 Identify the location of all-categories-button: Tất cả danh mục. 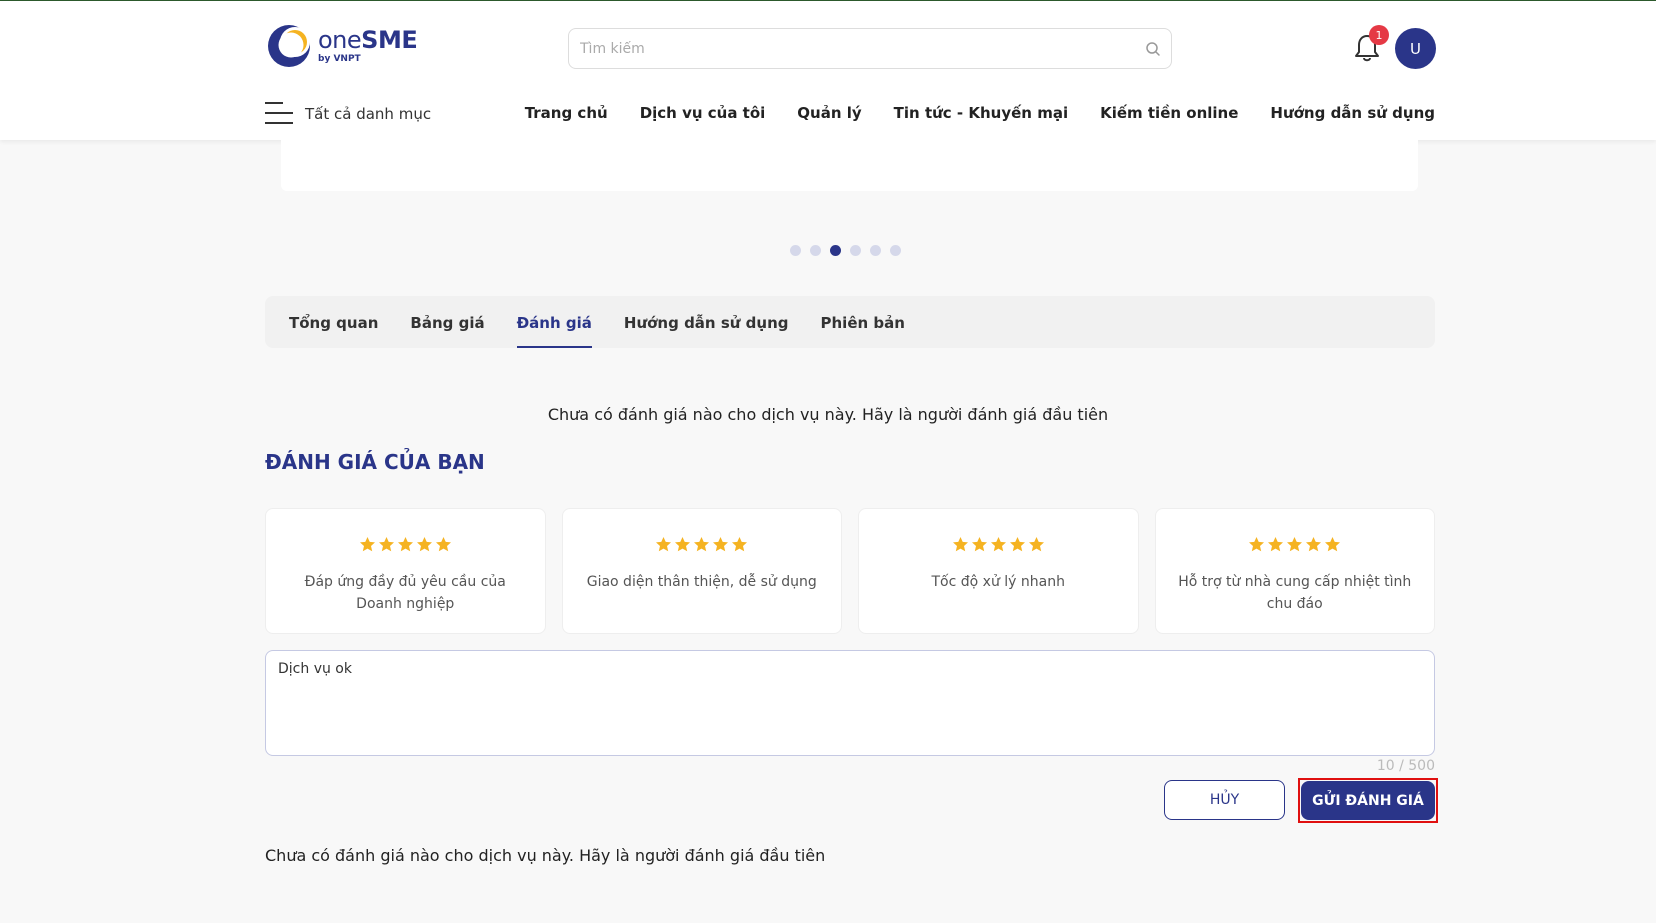
(348, 114).